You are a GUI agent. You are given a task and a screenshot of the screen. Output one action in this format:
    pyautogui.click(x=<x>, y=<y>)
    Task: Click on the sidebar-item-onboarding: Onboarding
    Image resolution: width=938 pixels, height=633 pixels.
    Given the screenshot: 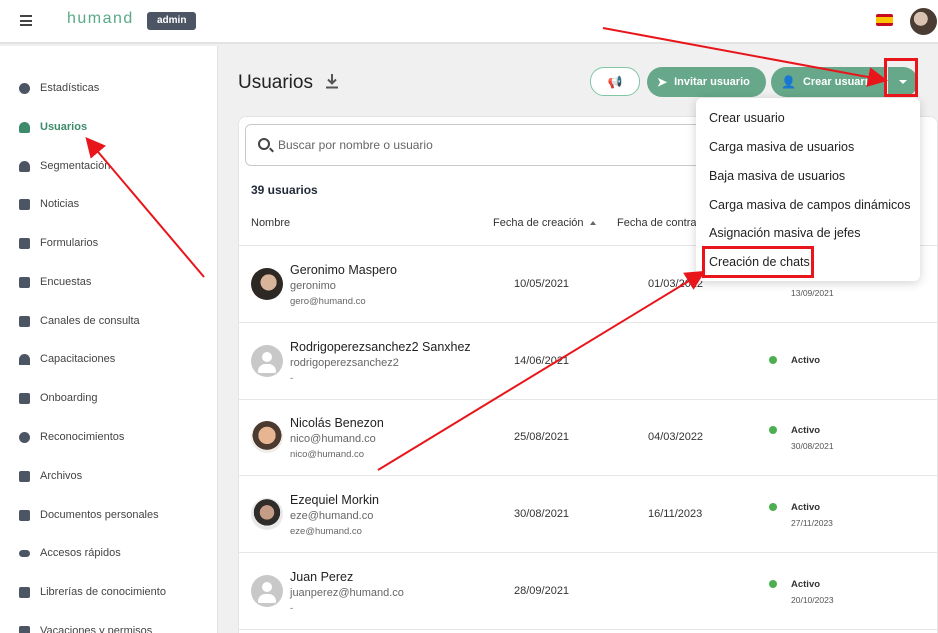 What is the action you would take?
    pyautogui.click(x=57, y=398)
    